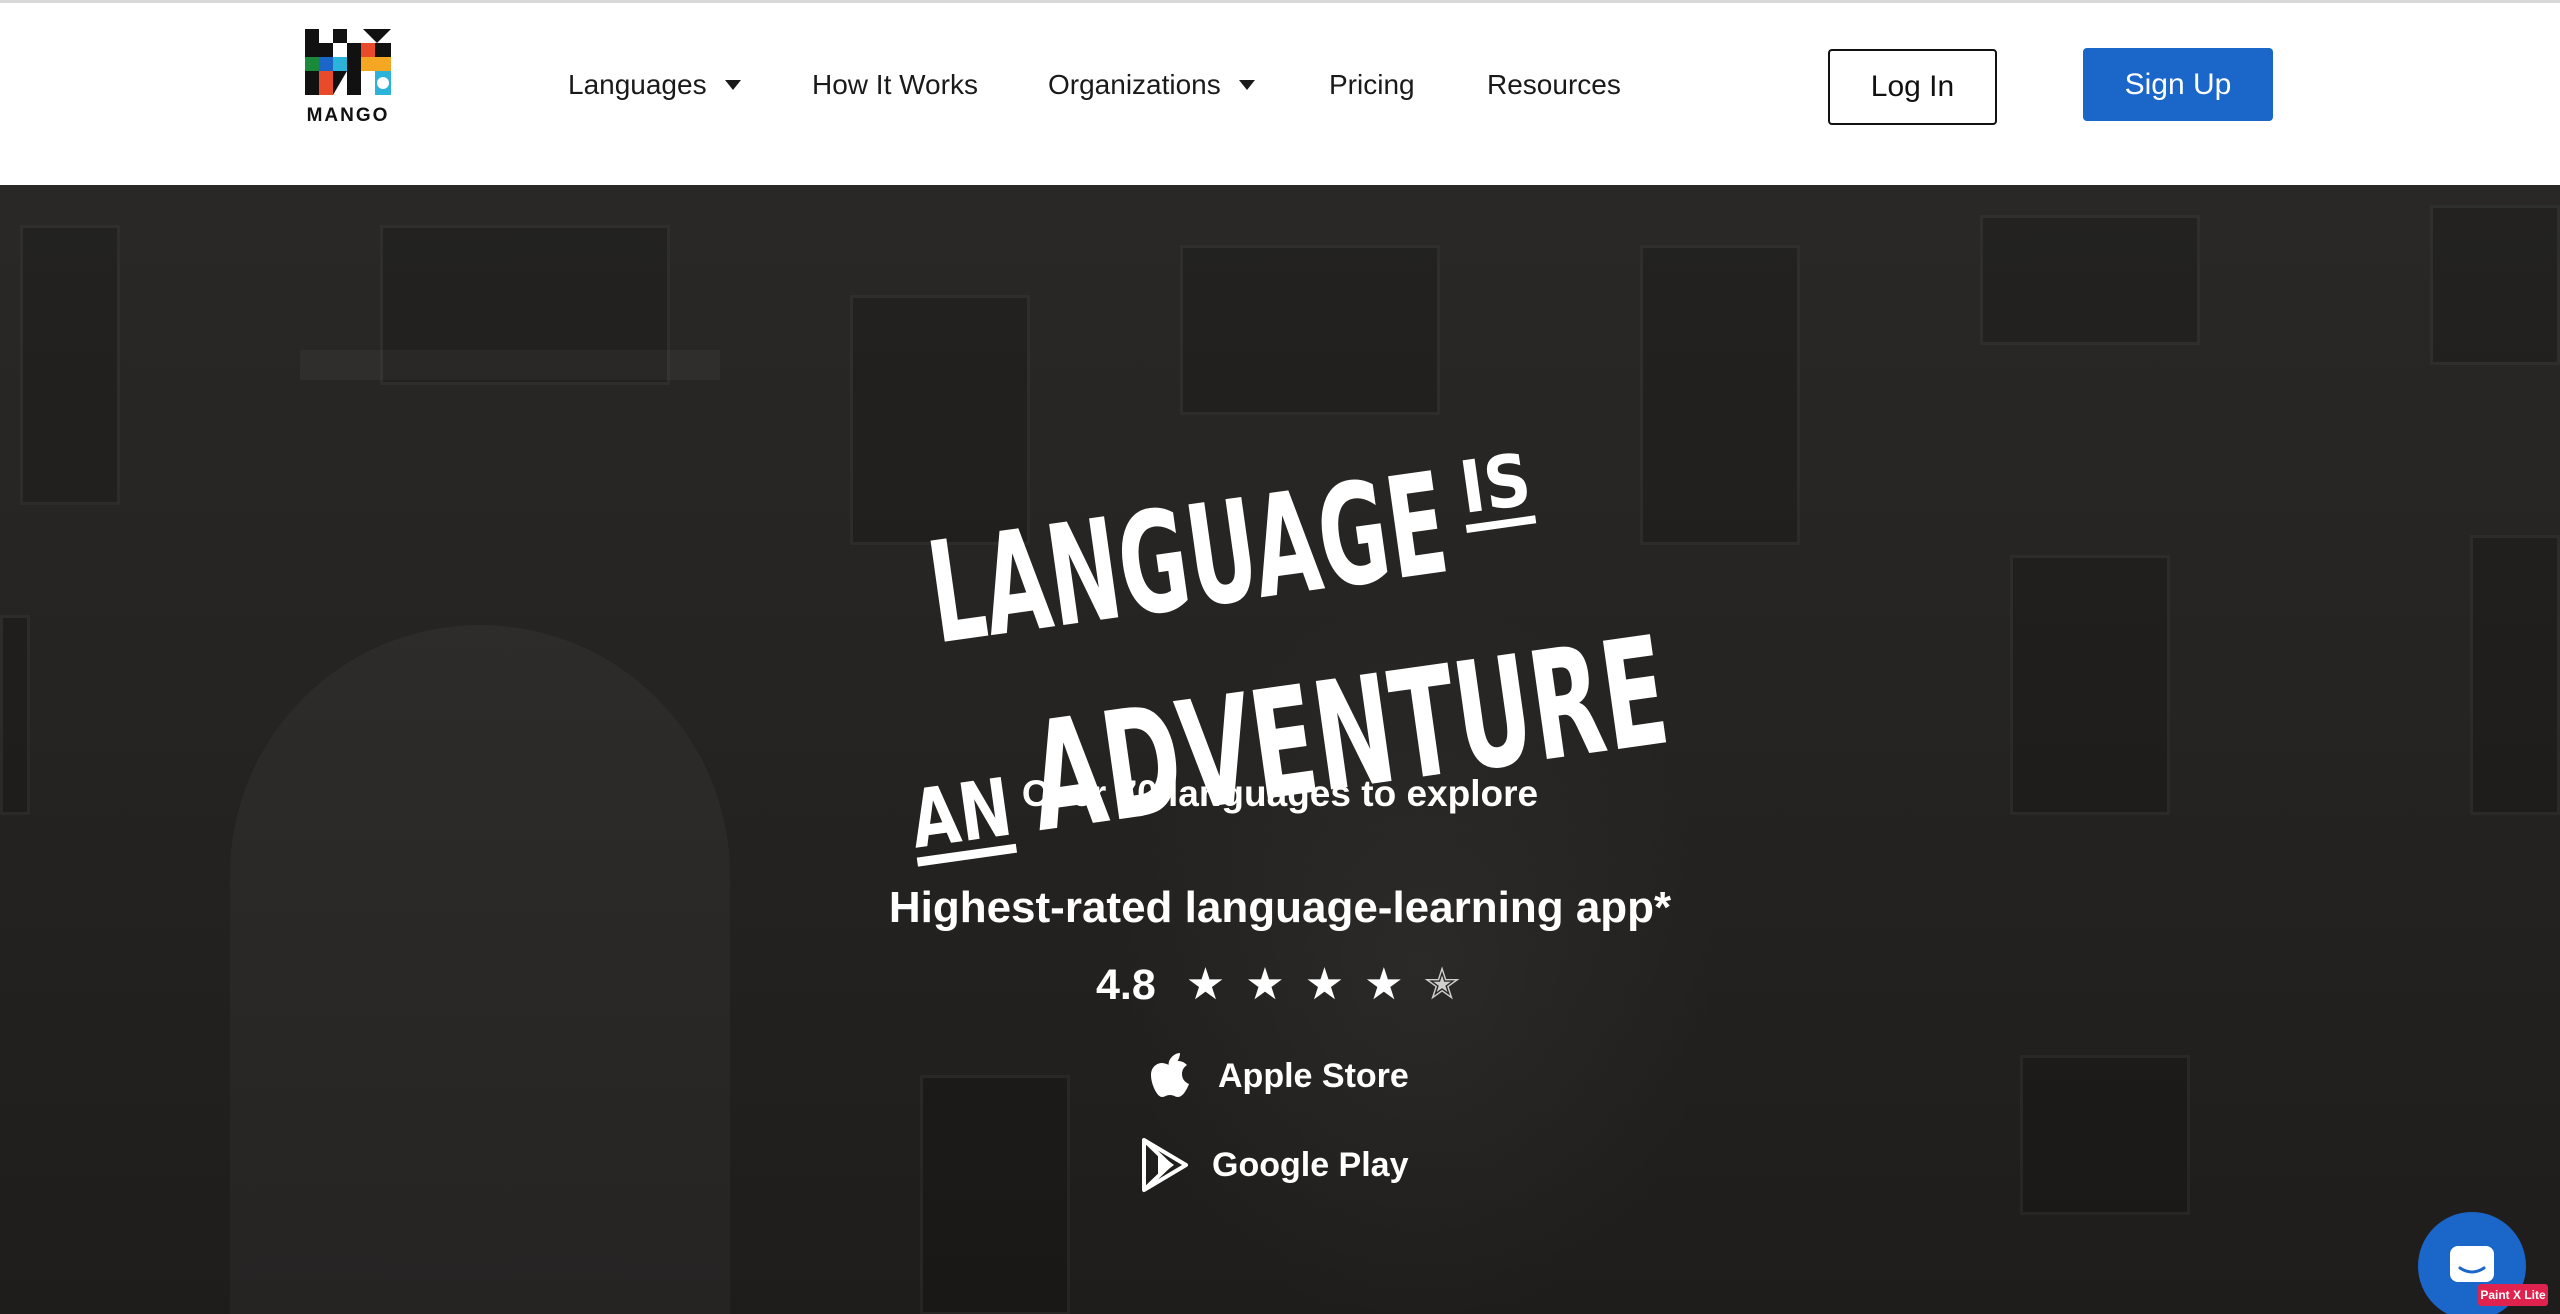 The height and width of the screenshot is (1314, 2560). Describe the element at coordinates (2513, 1295) in the screenshot. I see `paint-x-lite-badge: Paint X Lite` at that location.